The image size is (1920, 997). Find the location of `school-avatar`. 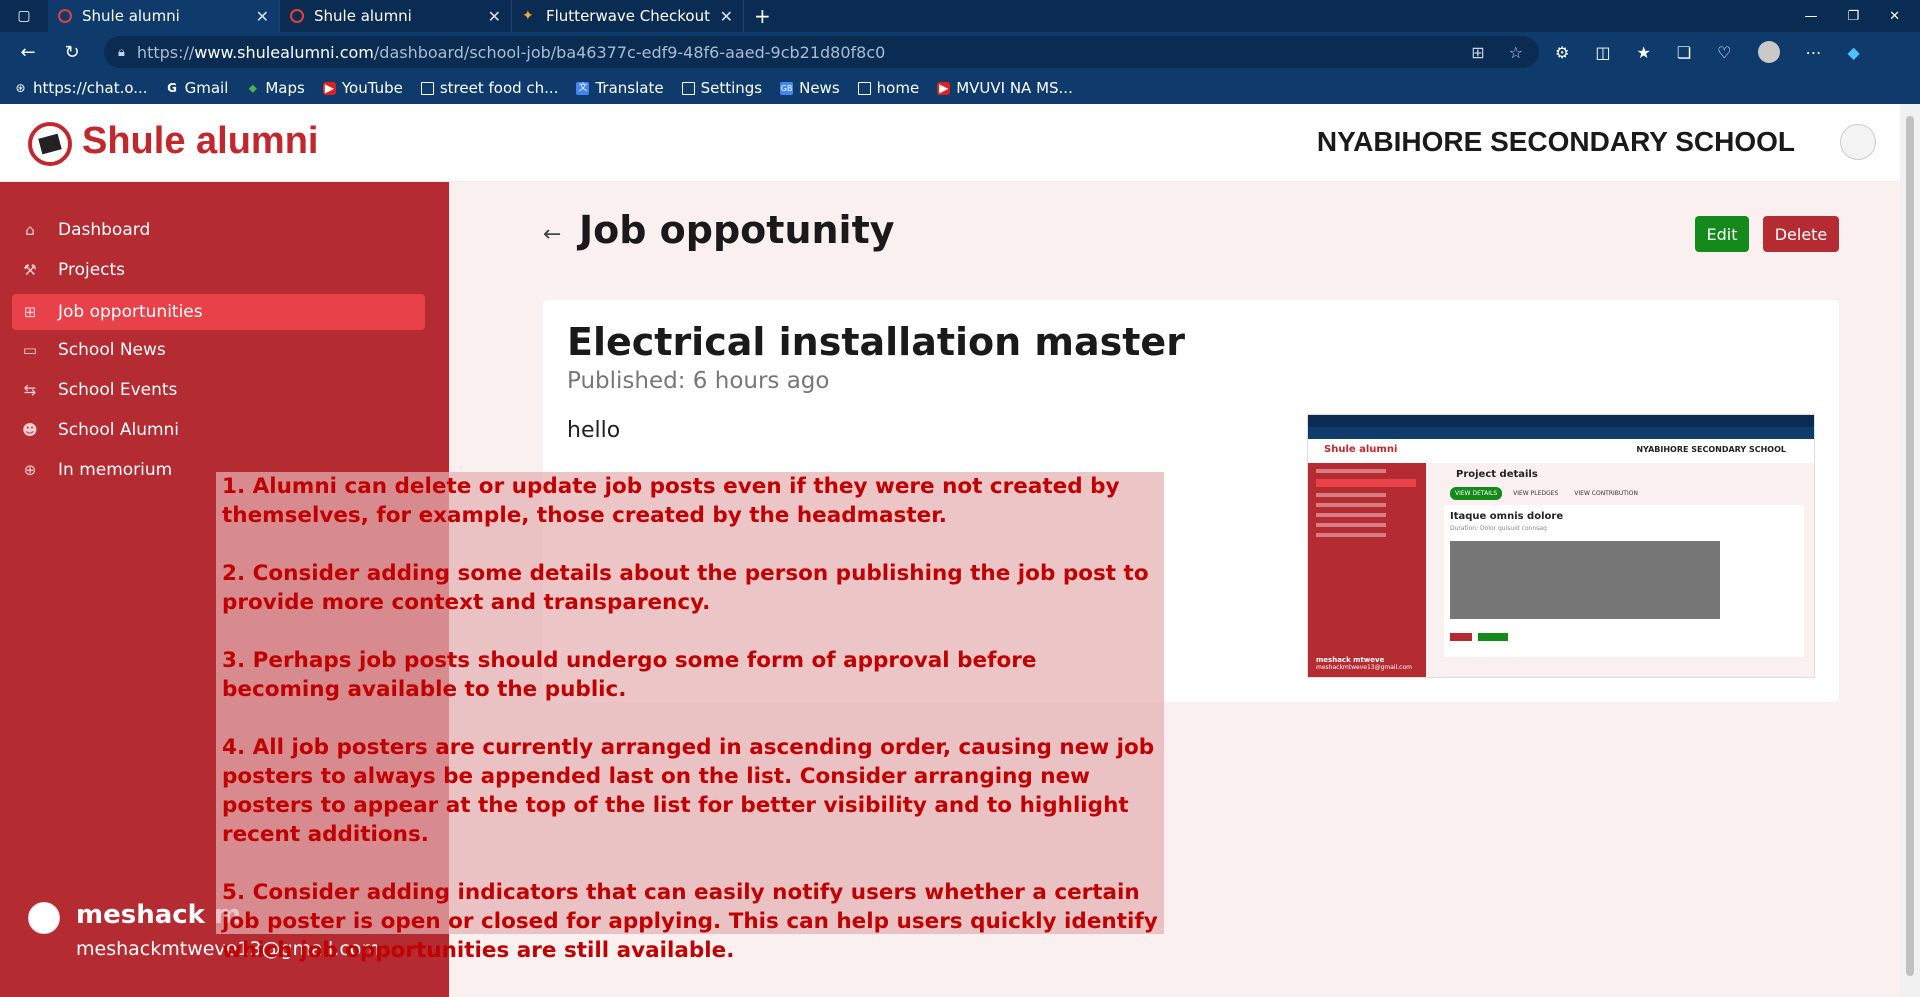

school-avatar is located at coordinates (1858, 142).